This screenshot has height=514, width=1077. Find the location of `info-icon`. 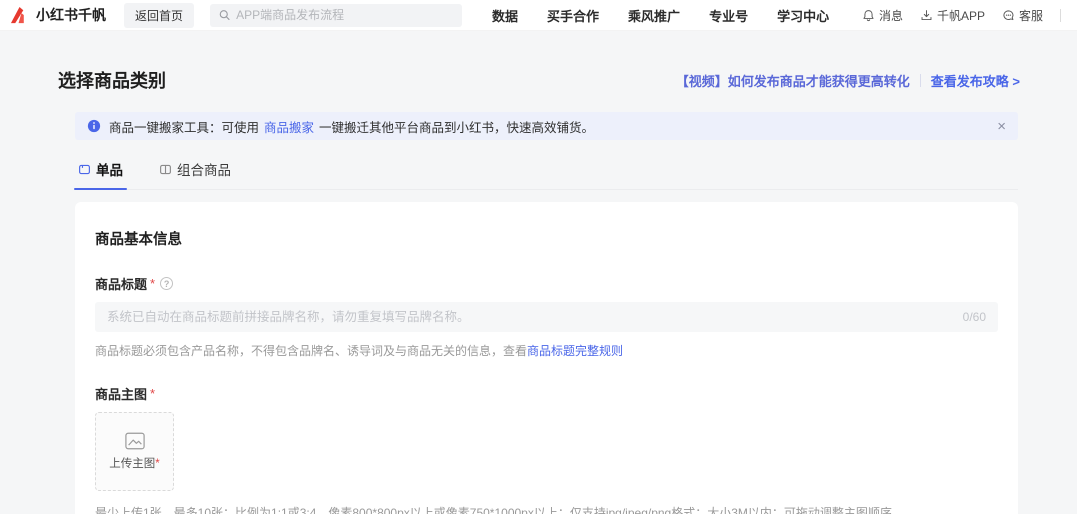

info-icon is located at coordinates (94, 126).